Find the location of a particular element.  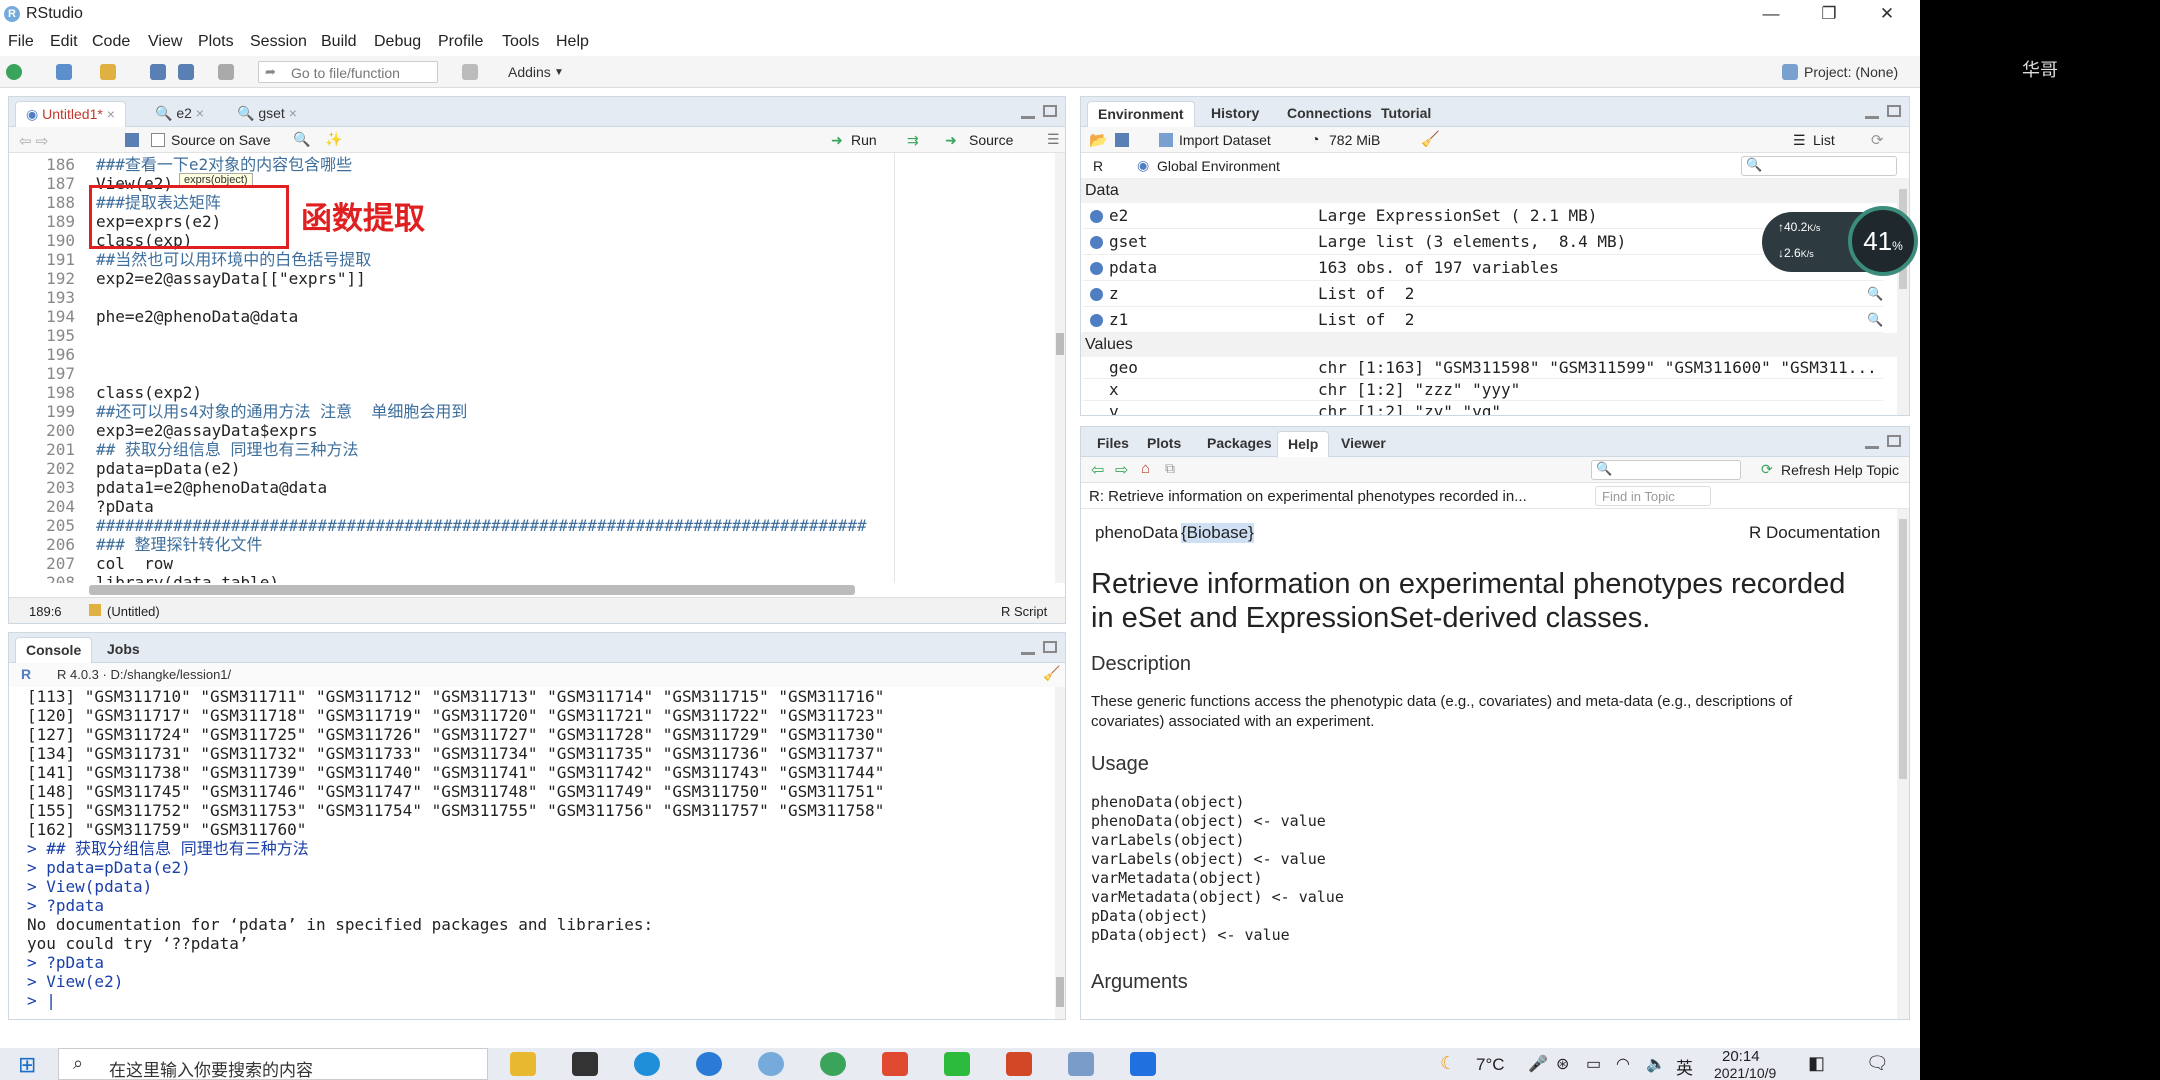

microphone-icon: 🎤 is located at coordinates (1538, 1064).